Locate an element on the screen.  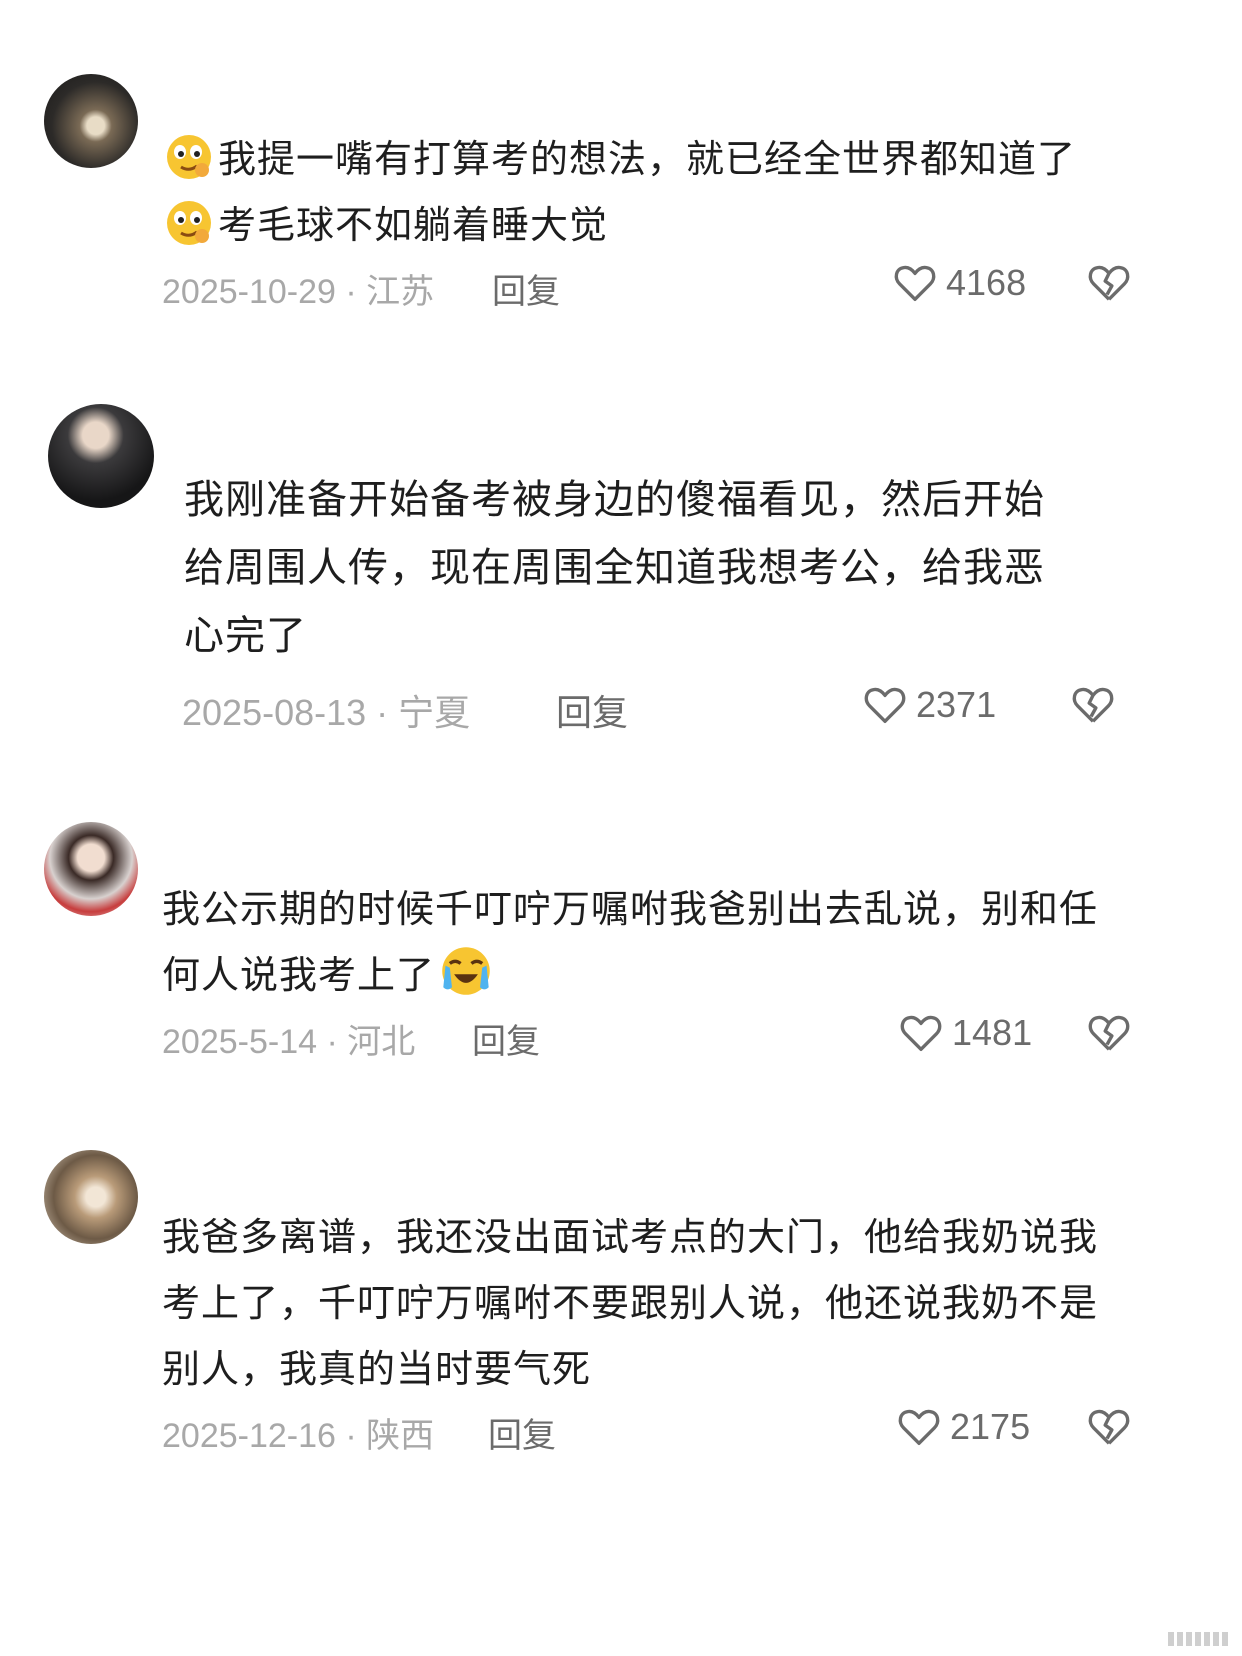
comment-text: 我公示期的时候千叮咛万嘱咐我爸别出去乱说，别和任 何人说我考上了 is located at coordinates (677, 942).